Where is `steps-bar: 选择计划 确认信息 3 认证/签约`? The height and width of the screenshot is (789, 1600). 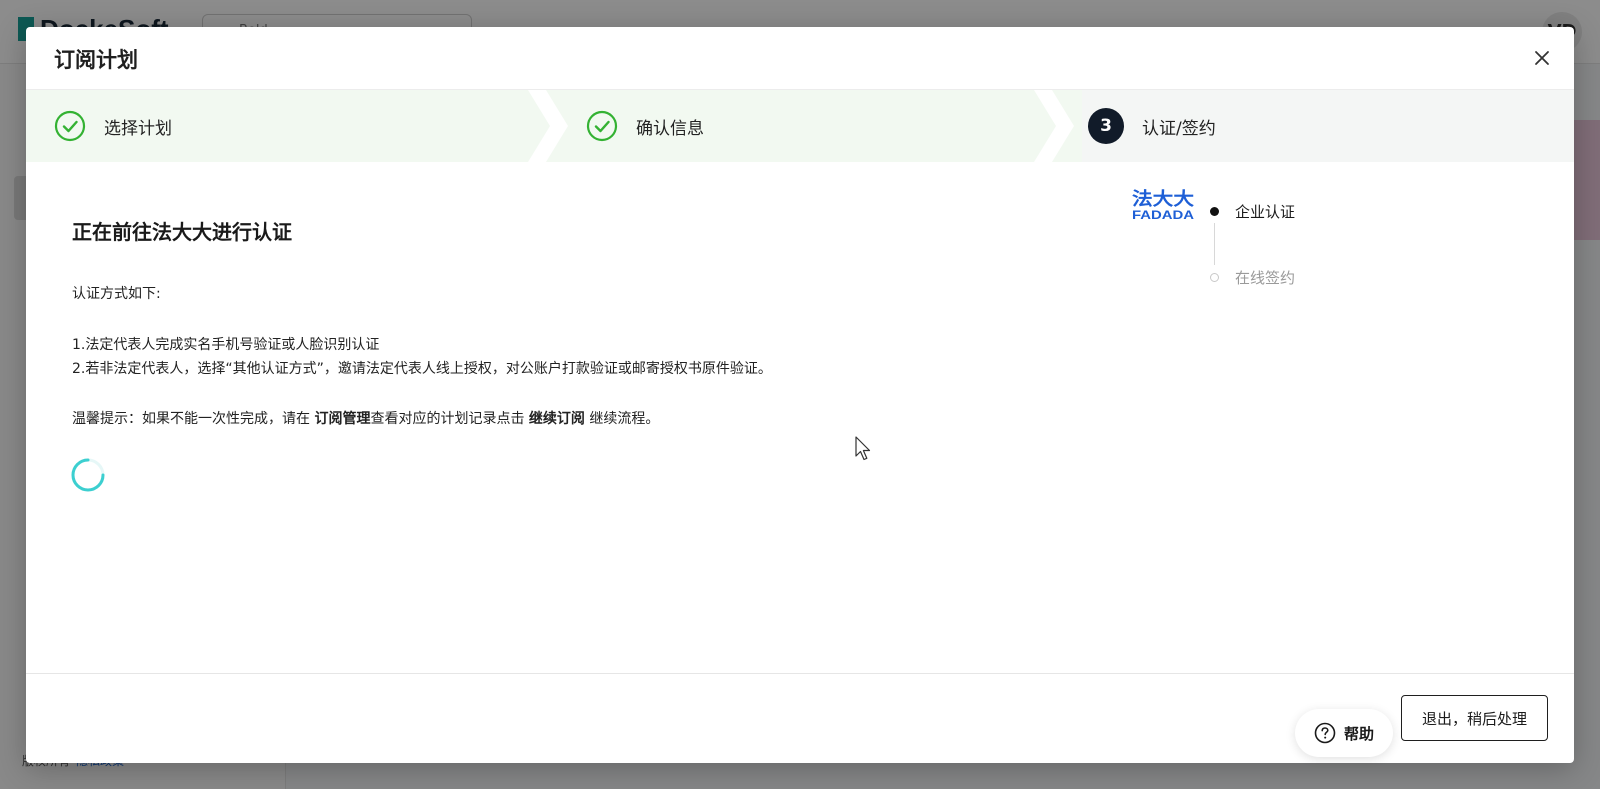
steps-bar: 选择计划 确认信息 3 认证/签约 is located at coordinates (800, 126).